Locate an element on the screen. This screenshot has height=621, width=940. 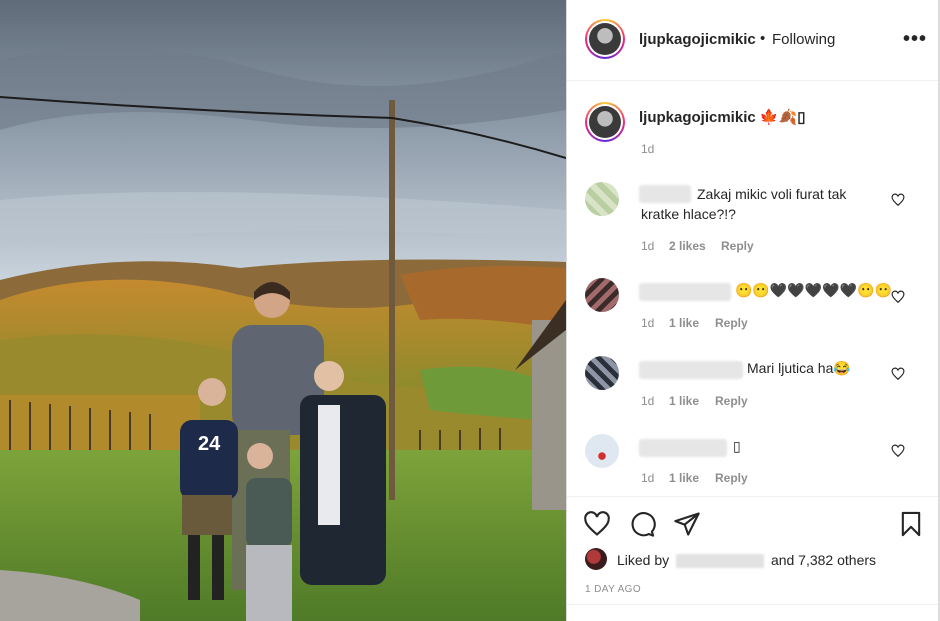
share-icon is located at coordinates (687, 524).